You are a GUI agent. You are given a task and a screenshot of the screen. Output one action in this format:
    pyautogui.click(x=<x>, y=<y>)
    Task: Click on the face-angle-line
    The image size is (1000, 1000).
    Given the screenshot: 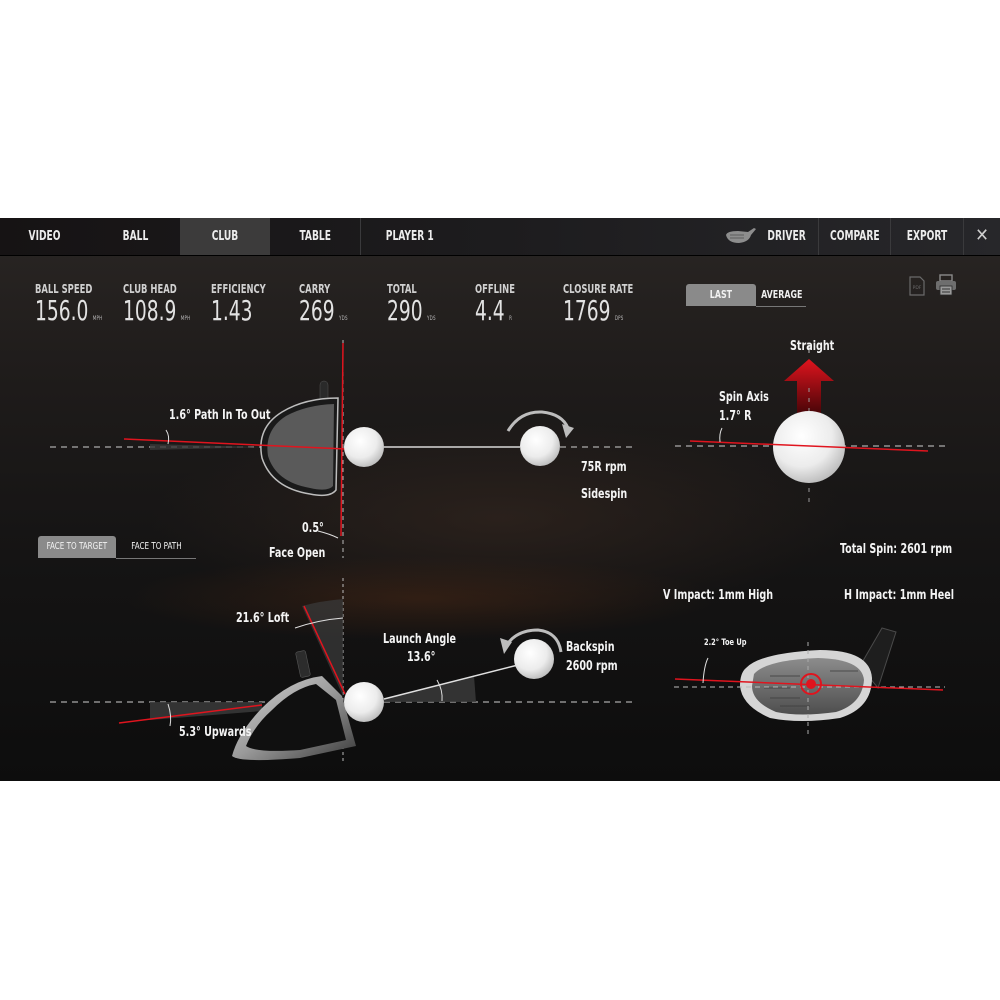 What is the action you would take?
    pyautogui.click(x=342, y=439)
    